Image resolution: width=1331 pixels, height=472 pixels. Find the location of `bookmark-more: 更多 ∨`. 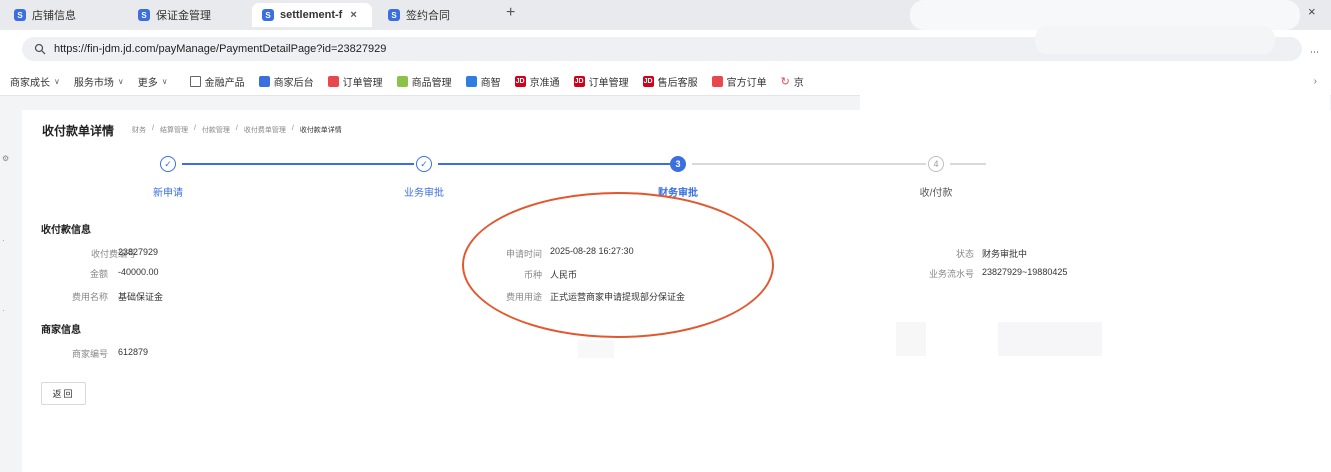

bookmark-more: 更多 ∨ is located at coordinates (153, 81).